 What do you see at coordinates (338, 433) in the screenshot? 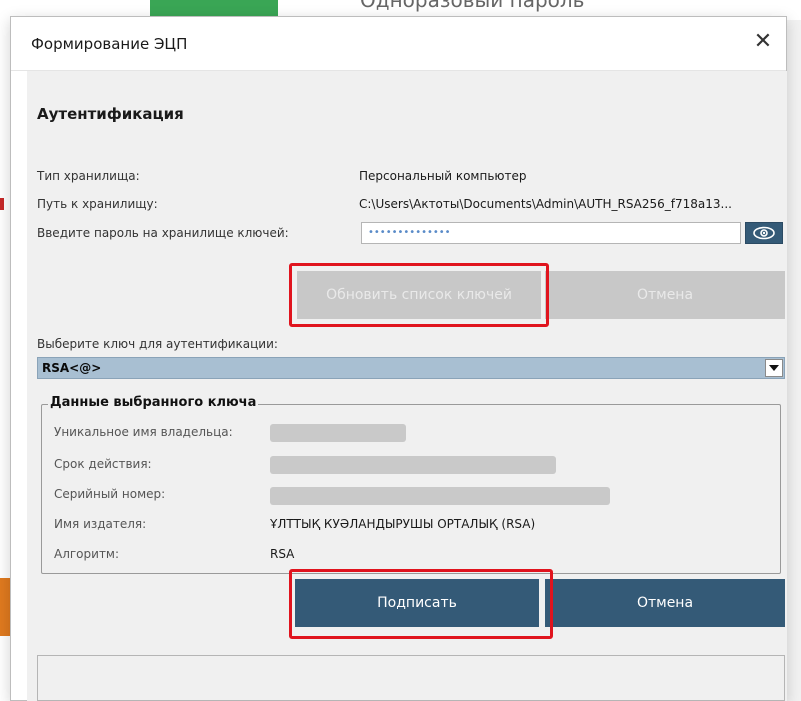
I see `owner-redacted` at bounding box center [338, 433].